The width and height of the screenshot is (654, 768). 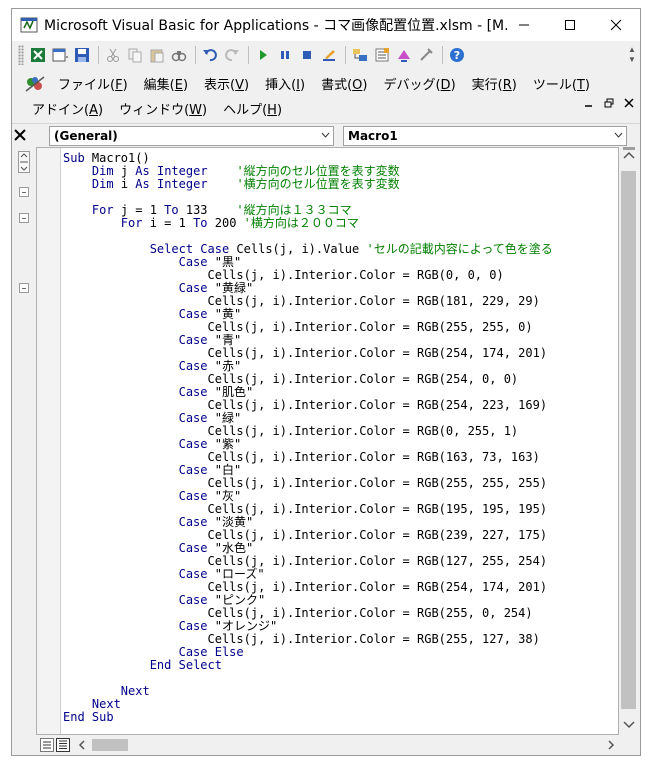 What do you see at coordinates (308, 223) in the screenshot?
I see `code-line: For i = 1 To 200 '横方向は２００コマ` at bounding box center [308, 223].